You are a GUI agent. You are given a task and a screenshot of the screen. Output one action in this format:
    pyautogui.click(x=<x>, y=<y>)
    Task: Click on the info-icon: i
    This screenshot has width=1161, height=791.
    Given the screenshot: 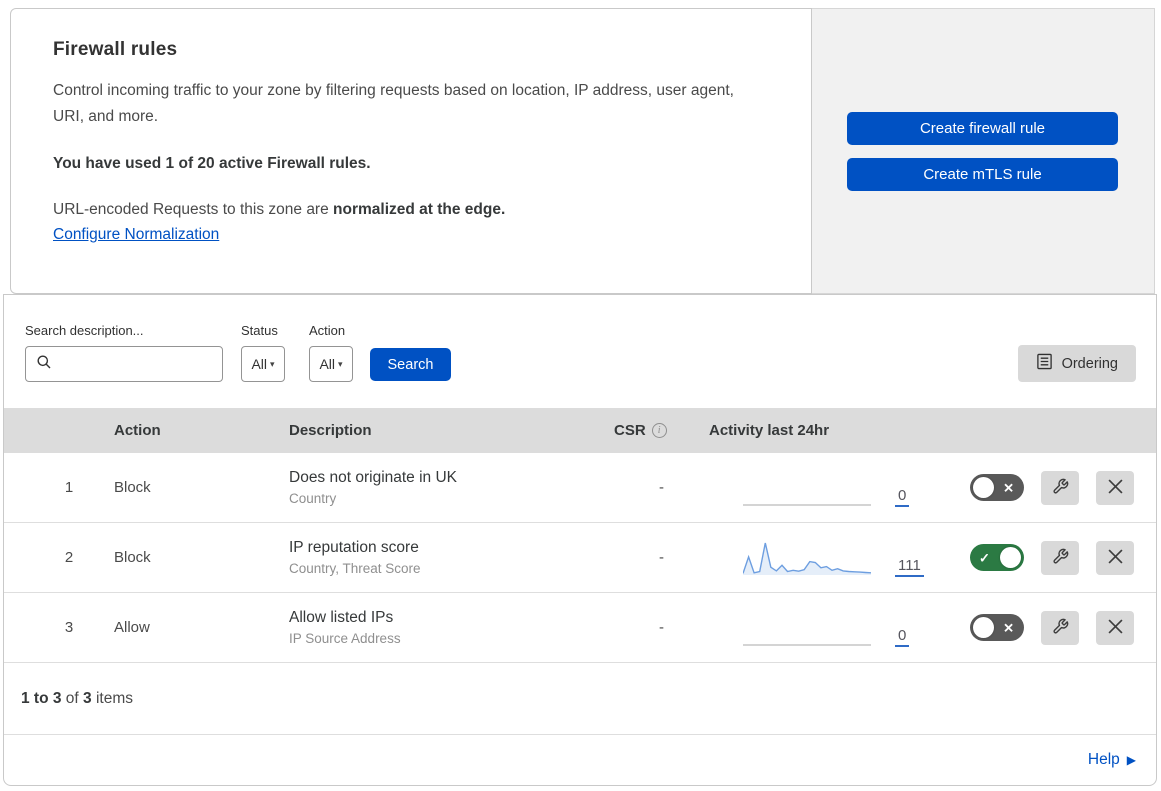 What is the action you would take?
    pyautogui.click(x=659, y=430)
    